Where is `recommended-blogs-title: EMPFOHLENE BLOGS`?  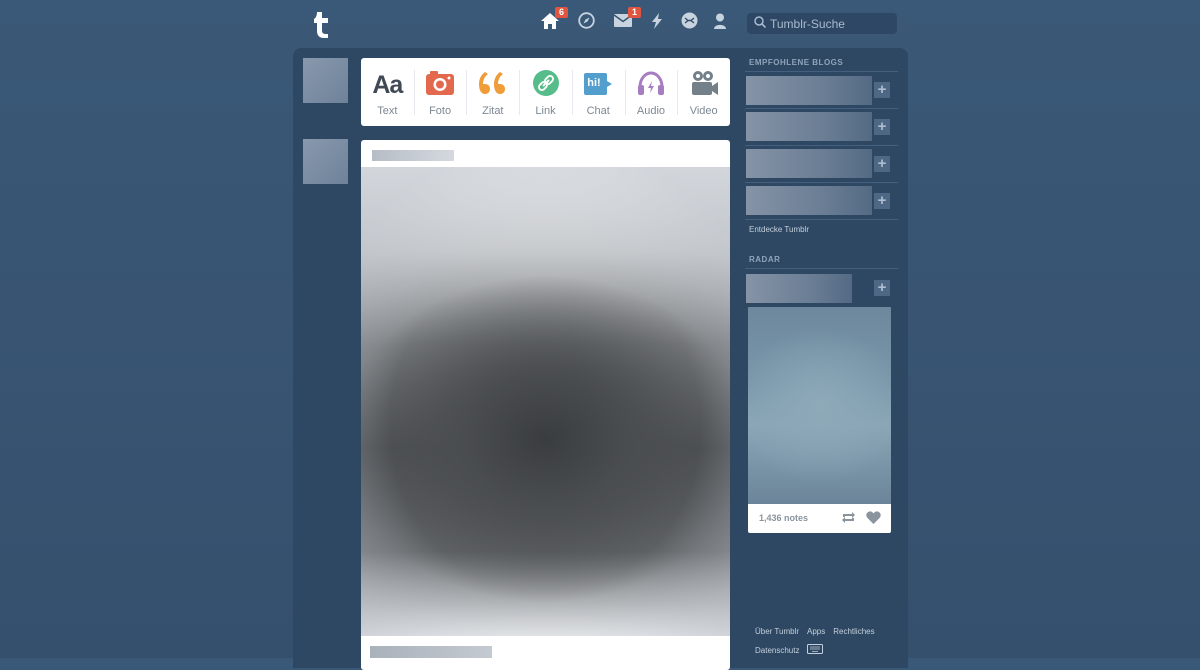 recommended-blogs-title: EMPFOHLENE BLOGS is located at coordinates (796, 62).